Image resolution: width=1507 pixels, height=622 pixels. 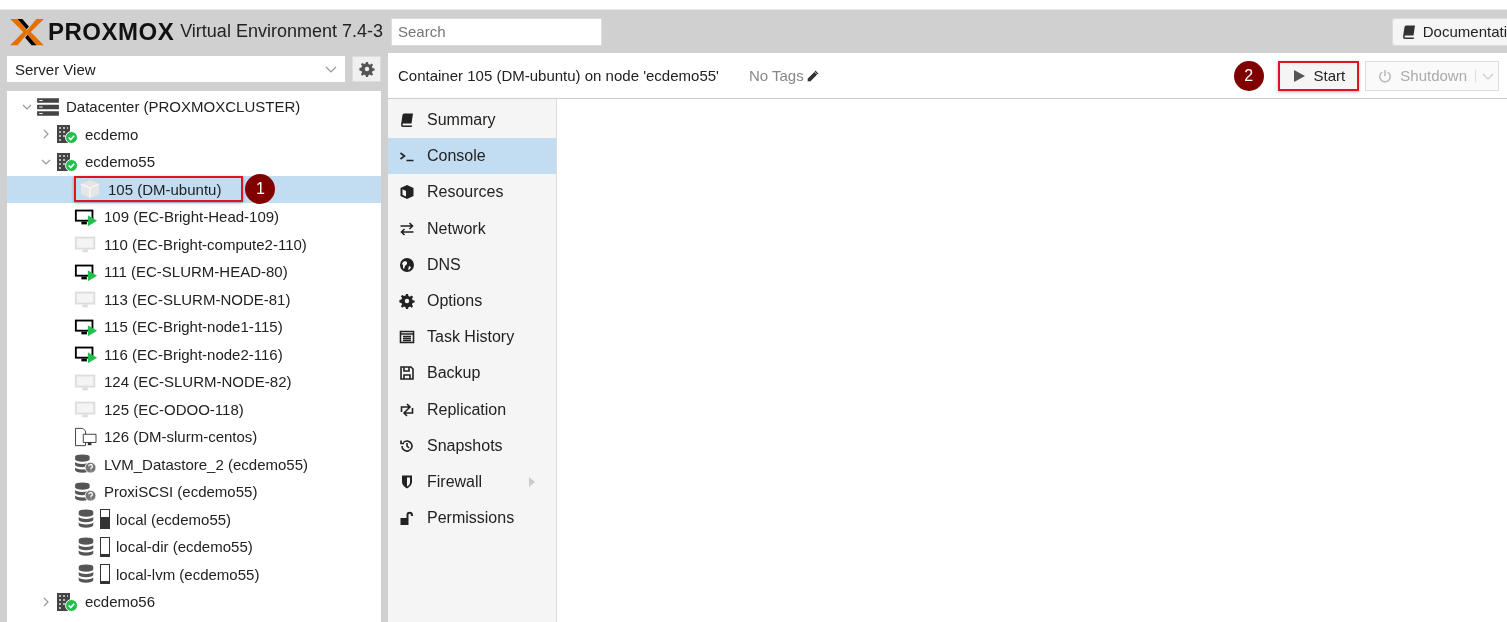 I want to click on repeat-icon, so click(x=407, y=409).